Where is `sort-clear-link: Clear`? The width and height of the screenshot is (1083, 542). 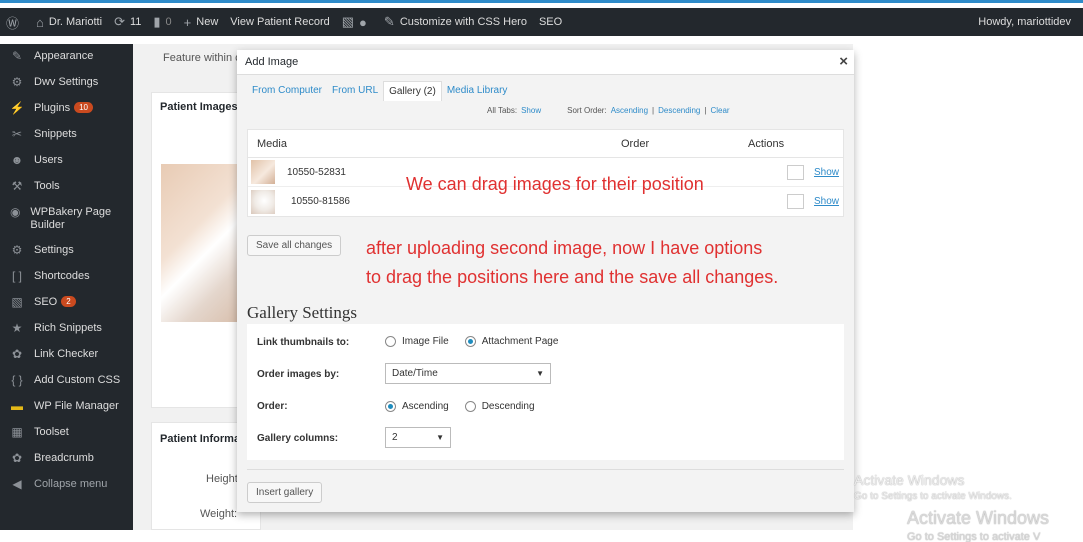 sort-clear-link: Clear is located at coordinates (719, 110).